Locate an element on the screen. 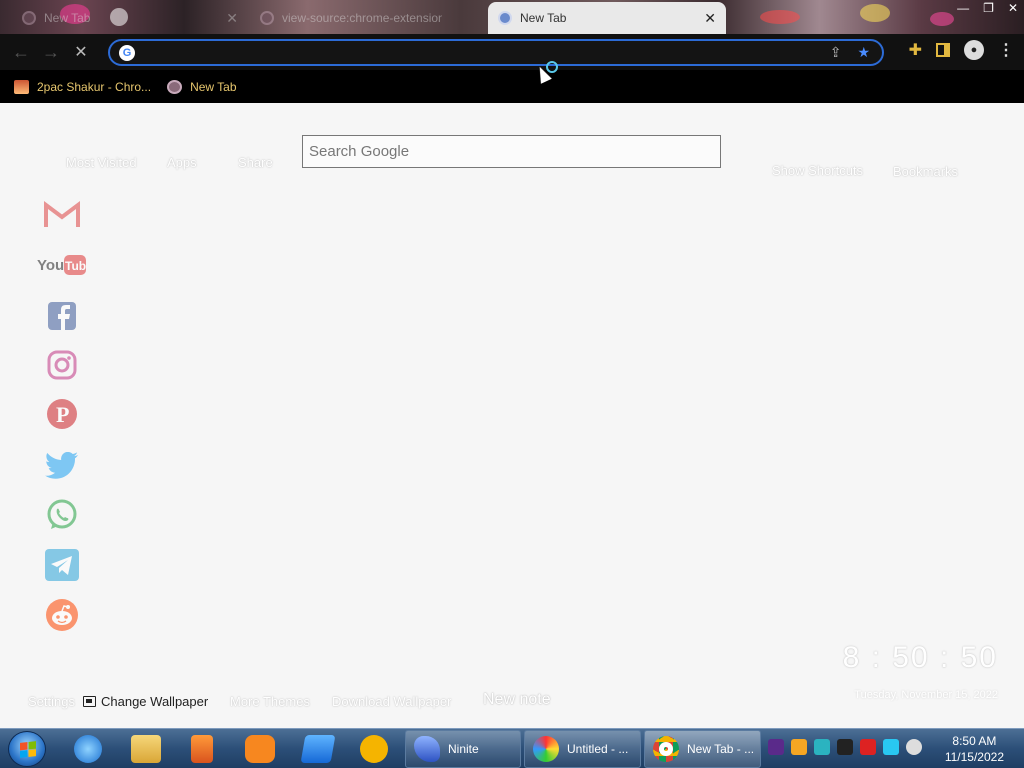 The image size is (1024, 768). apps-link: Apps is located at coordinates (182, 162).